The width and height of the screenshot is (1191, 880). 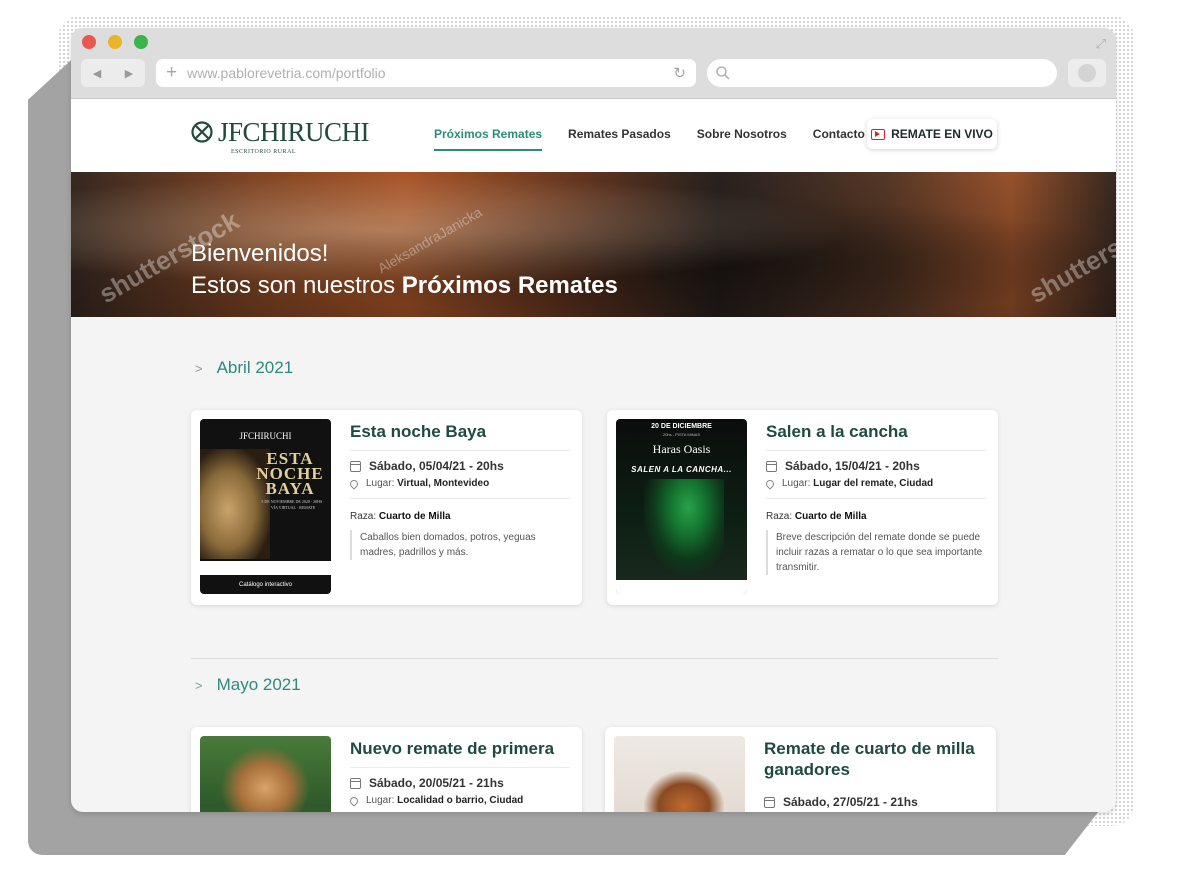 What do you see at coordinates (874, 759) in the screenshot?
I see `auction-title: Remate de cuarto de milla ganadores` at bounding box center [874, 759].